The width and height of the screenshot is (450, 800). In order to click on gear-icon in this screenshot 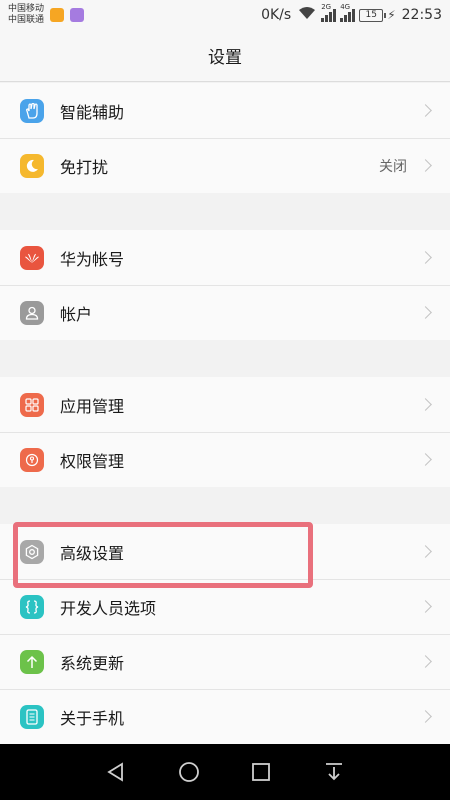, I will do `click(32, 551)`.